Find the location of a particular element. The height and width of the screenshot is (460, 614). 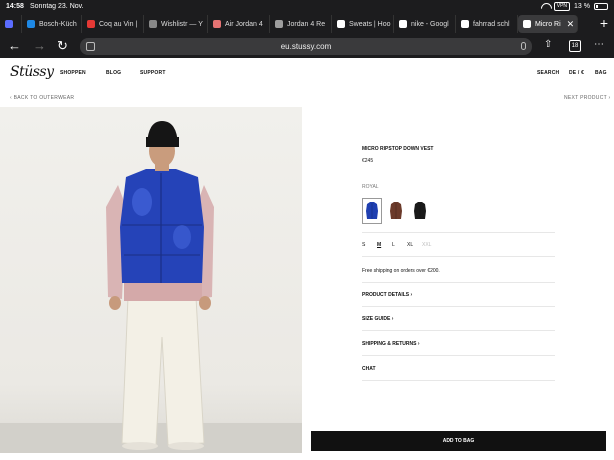

status-bar: 14:58 Sonntag 23. Nov. VPN 13 % is located at coordinates (307, 7).